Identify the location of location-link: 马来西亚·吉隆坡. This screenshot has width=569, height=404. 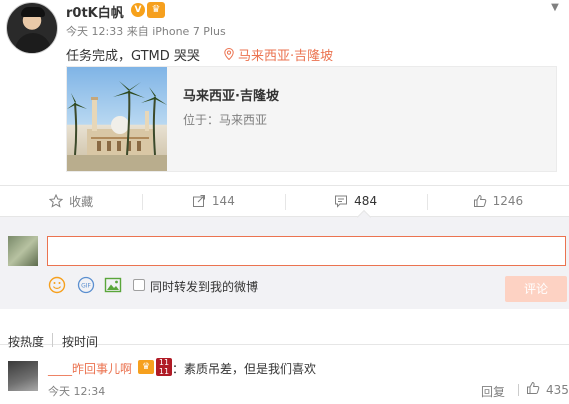
(278, 54).